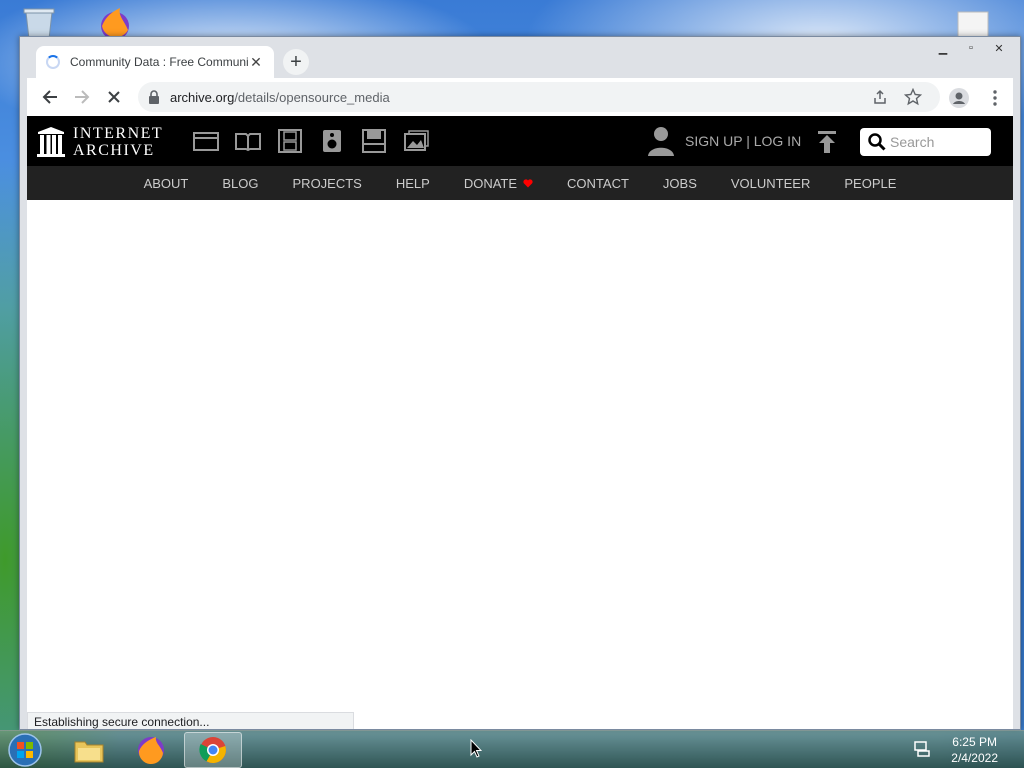 Image resolution: width=1024 pixels, height=768 pixels. What do you see at coordinates (240, 183) in the screenshot?
I see `nav-blog: BLOG` at bounding box center [240, 183].